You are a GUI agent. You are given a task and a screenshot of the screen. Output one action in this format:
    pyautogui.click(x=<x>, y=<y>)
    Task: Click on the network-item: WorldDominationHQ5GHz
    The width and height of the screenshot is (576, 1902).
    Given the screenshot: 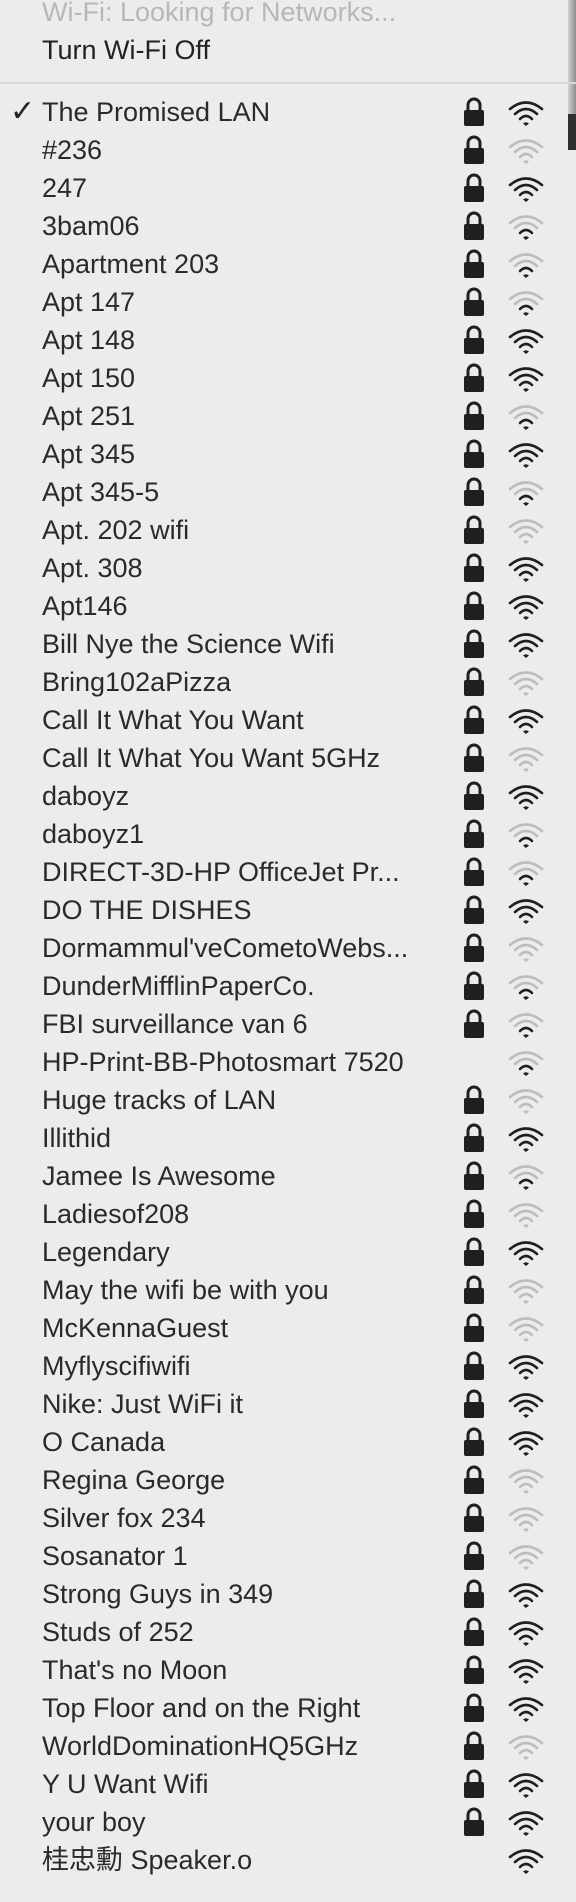 What is the action you would take?
    pyautogui.click(x=288, y=1746)
    